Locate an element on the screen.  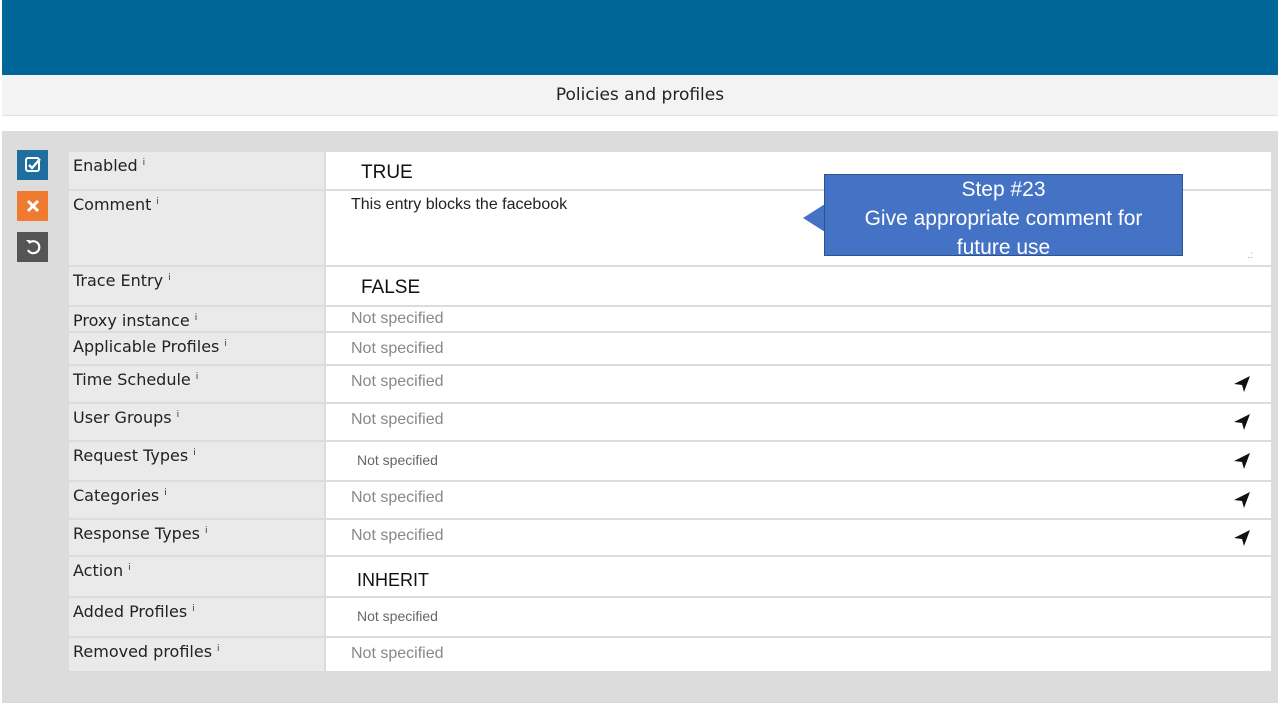
field-label-request-types: Request Types i is located at coordinates (196, 461).